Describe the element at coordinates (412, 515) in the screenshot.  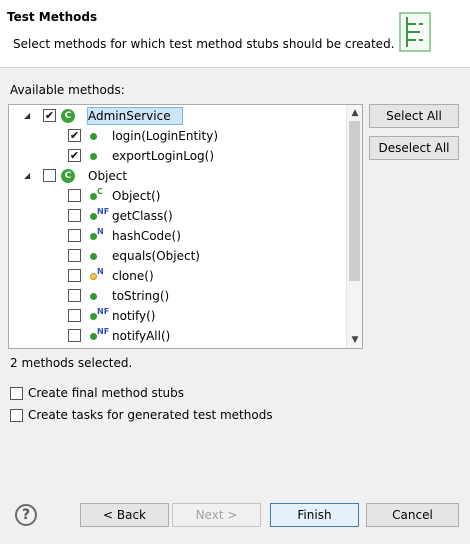
I see `cancel-button: Cancel` at that location.